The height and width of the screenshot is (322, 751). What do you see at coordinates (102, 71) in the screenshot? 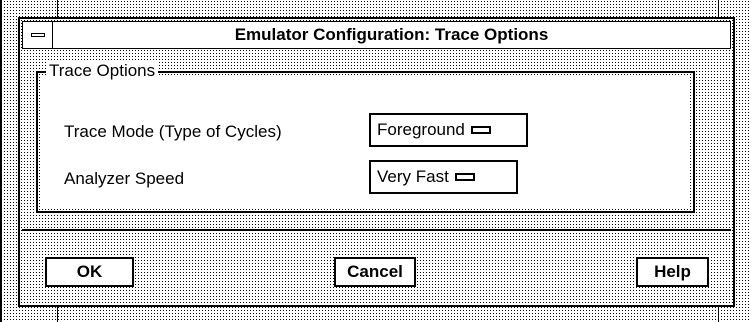
I see `group-title: Trace Options` at bounding box center [102, 71].